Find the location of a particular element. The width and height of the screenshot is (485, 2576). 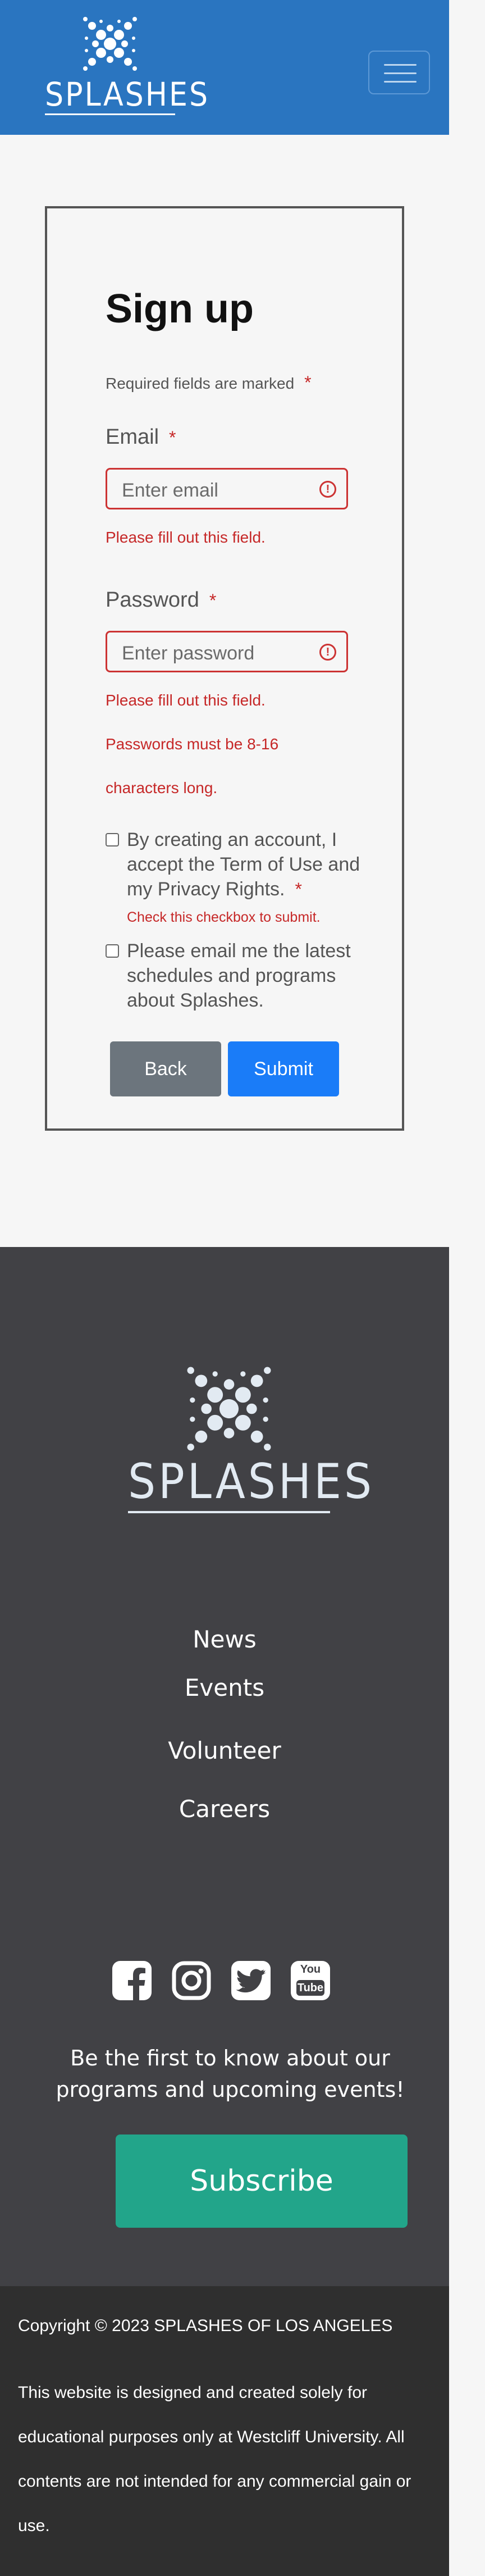

youtube-text-top: You is located at coordinates (310, 1969).